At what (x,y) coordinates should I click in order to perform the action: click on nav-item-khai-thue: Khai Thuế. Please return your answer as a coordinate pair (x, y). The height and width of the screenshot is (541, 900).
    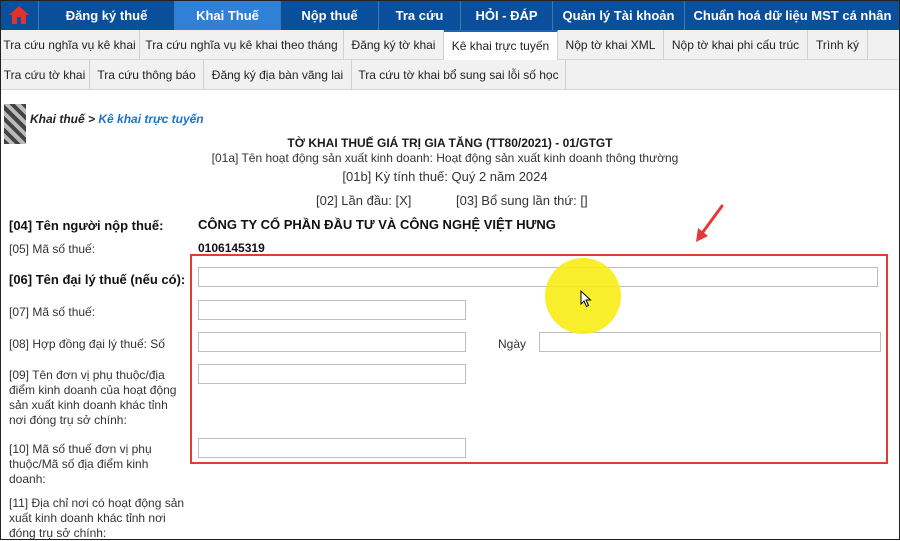
    Looking at the image, I should click on (227, 15).